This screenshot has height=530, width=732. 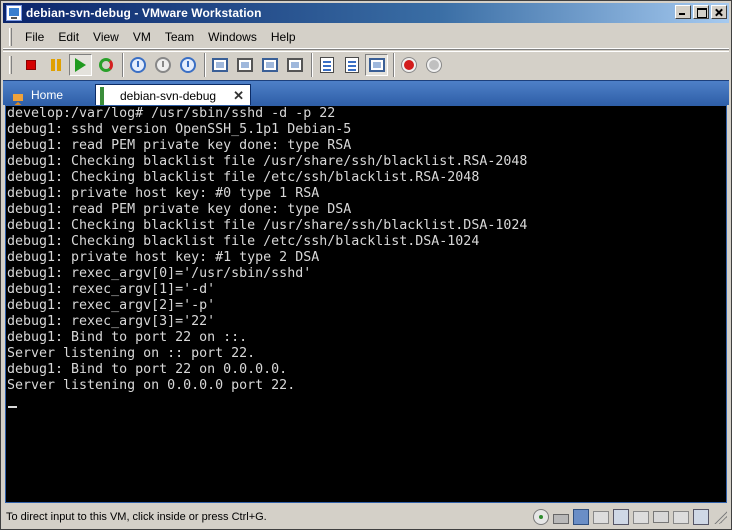 I want to click on console-line: debug1: Bind to port 22 on 0.0.0.0., so click(x=147, y=369).